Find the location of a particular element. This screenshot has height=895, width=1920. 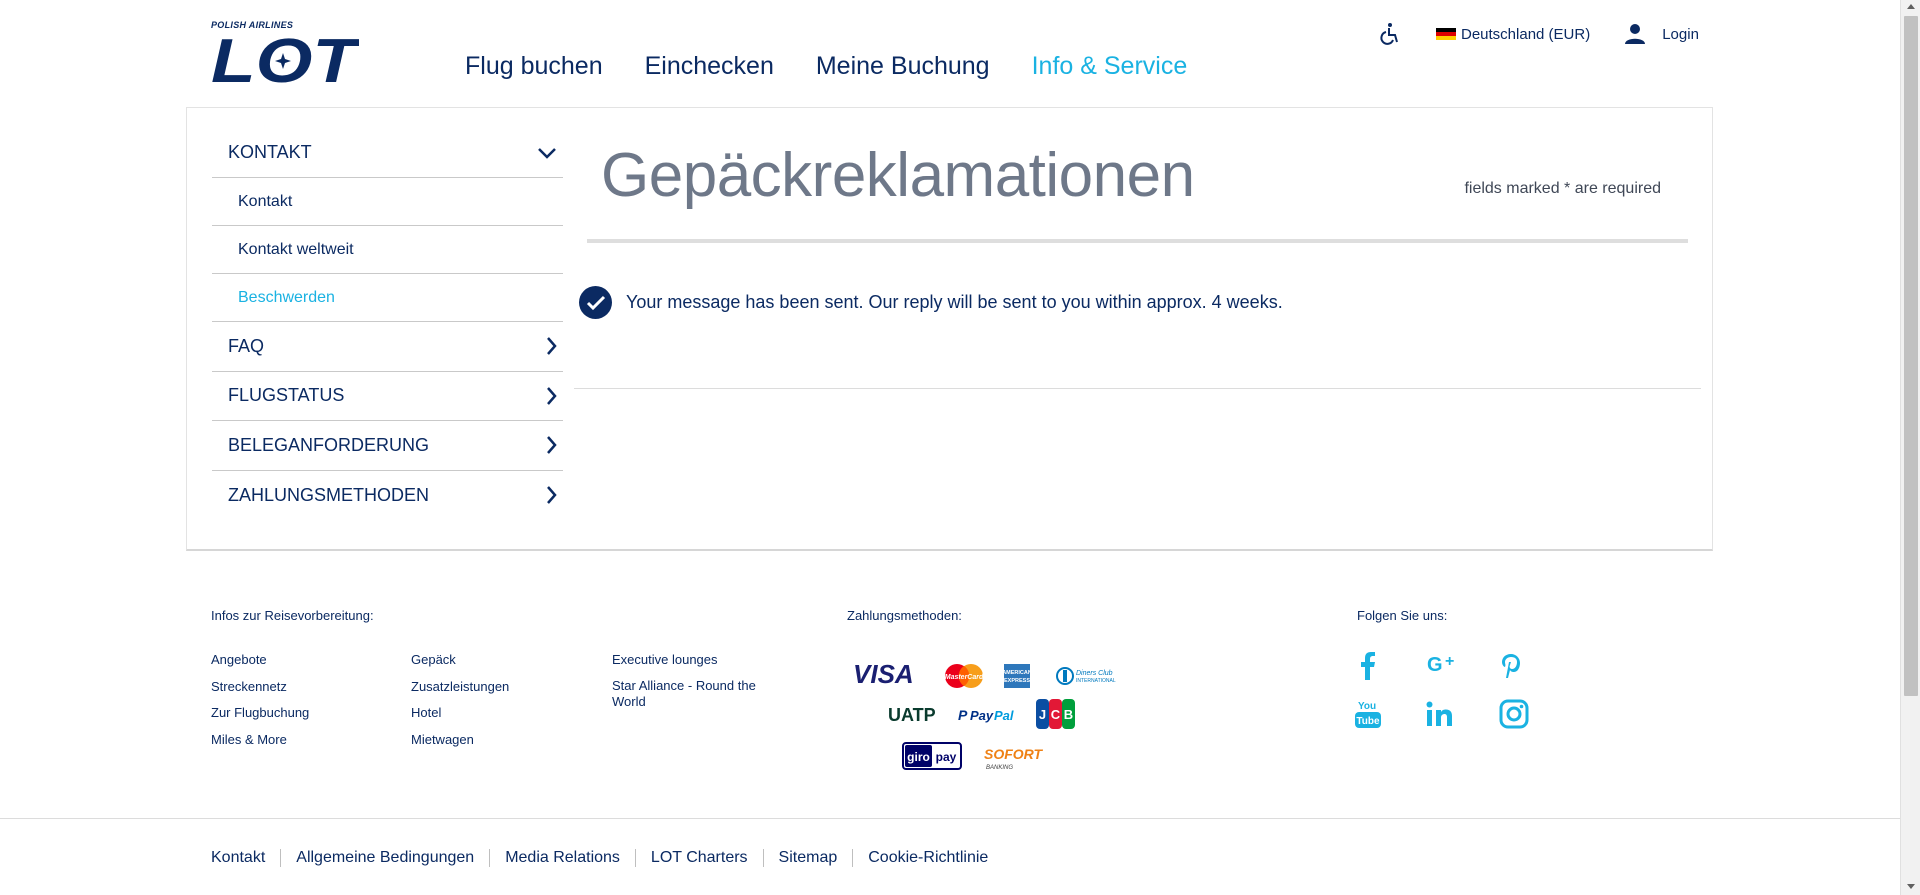

nav-einchecken: Einchecken is located at coordinates (709, 66).